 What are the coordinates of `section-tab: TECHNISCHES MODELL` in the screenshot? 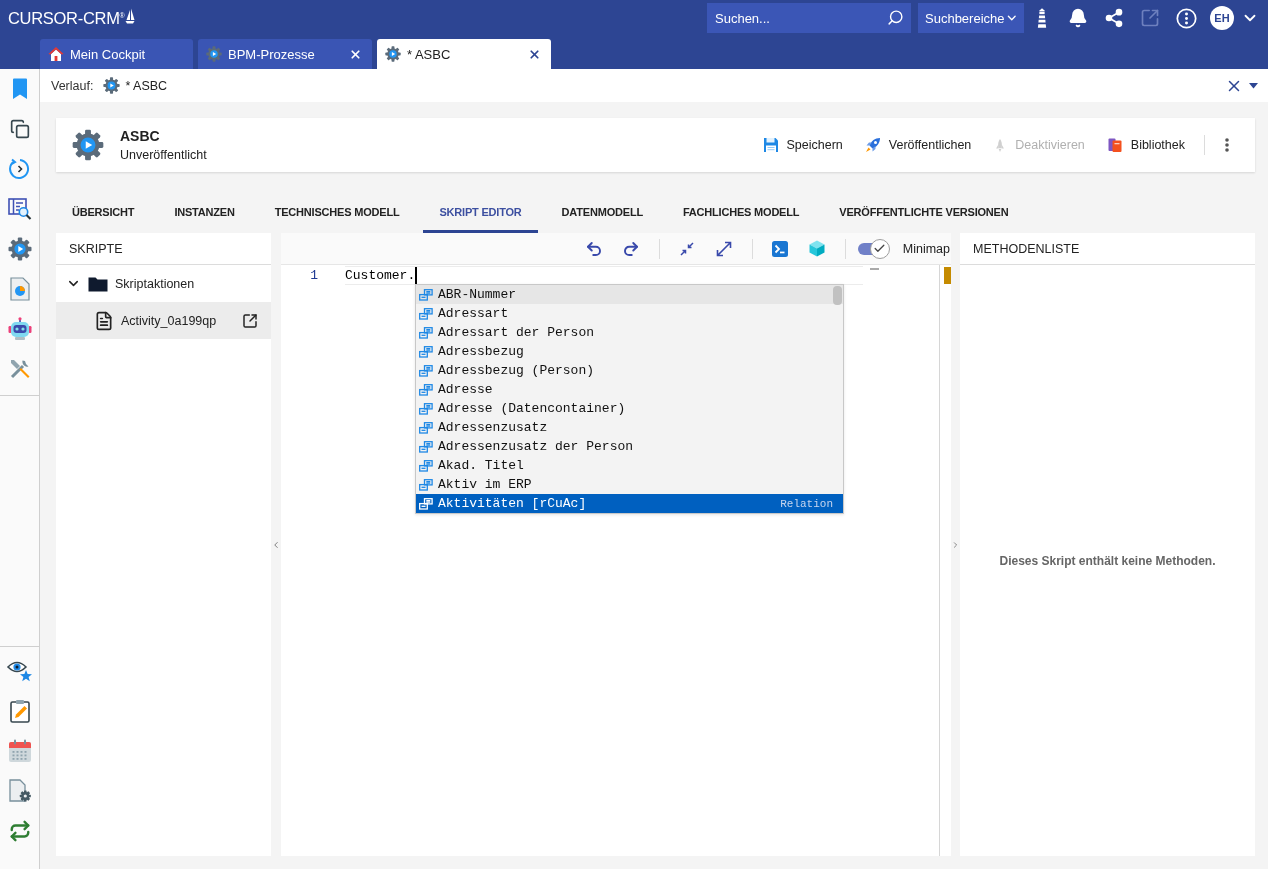 It's located at (337, 211).